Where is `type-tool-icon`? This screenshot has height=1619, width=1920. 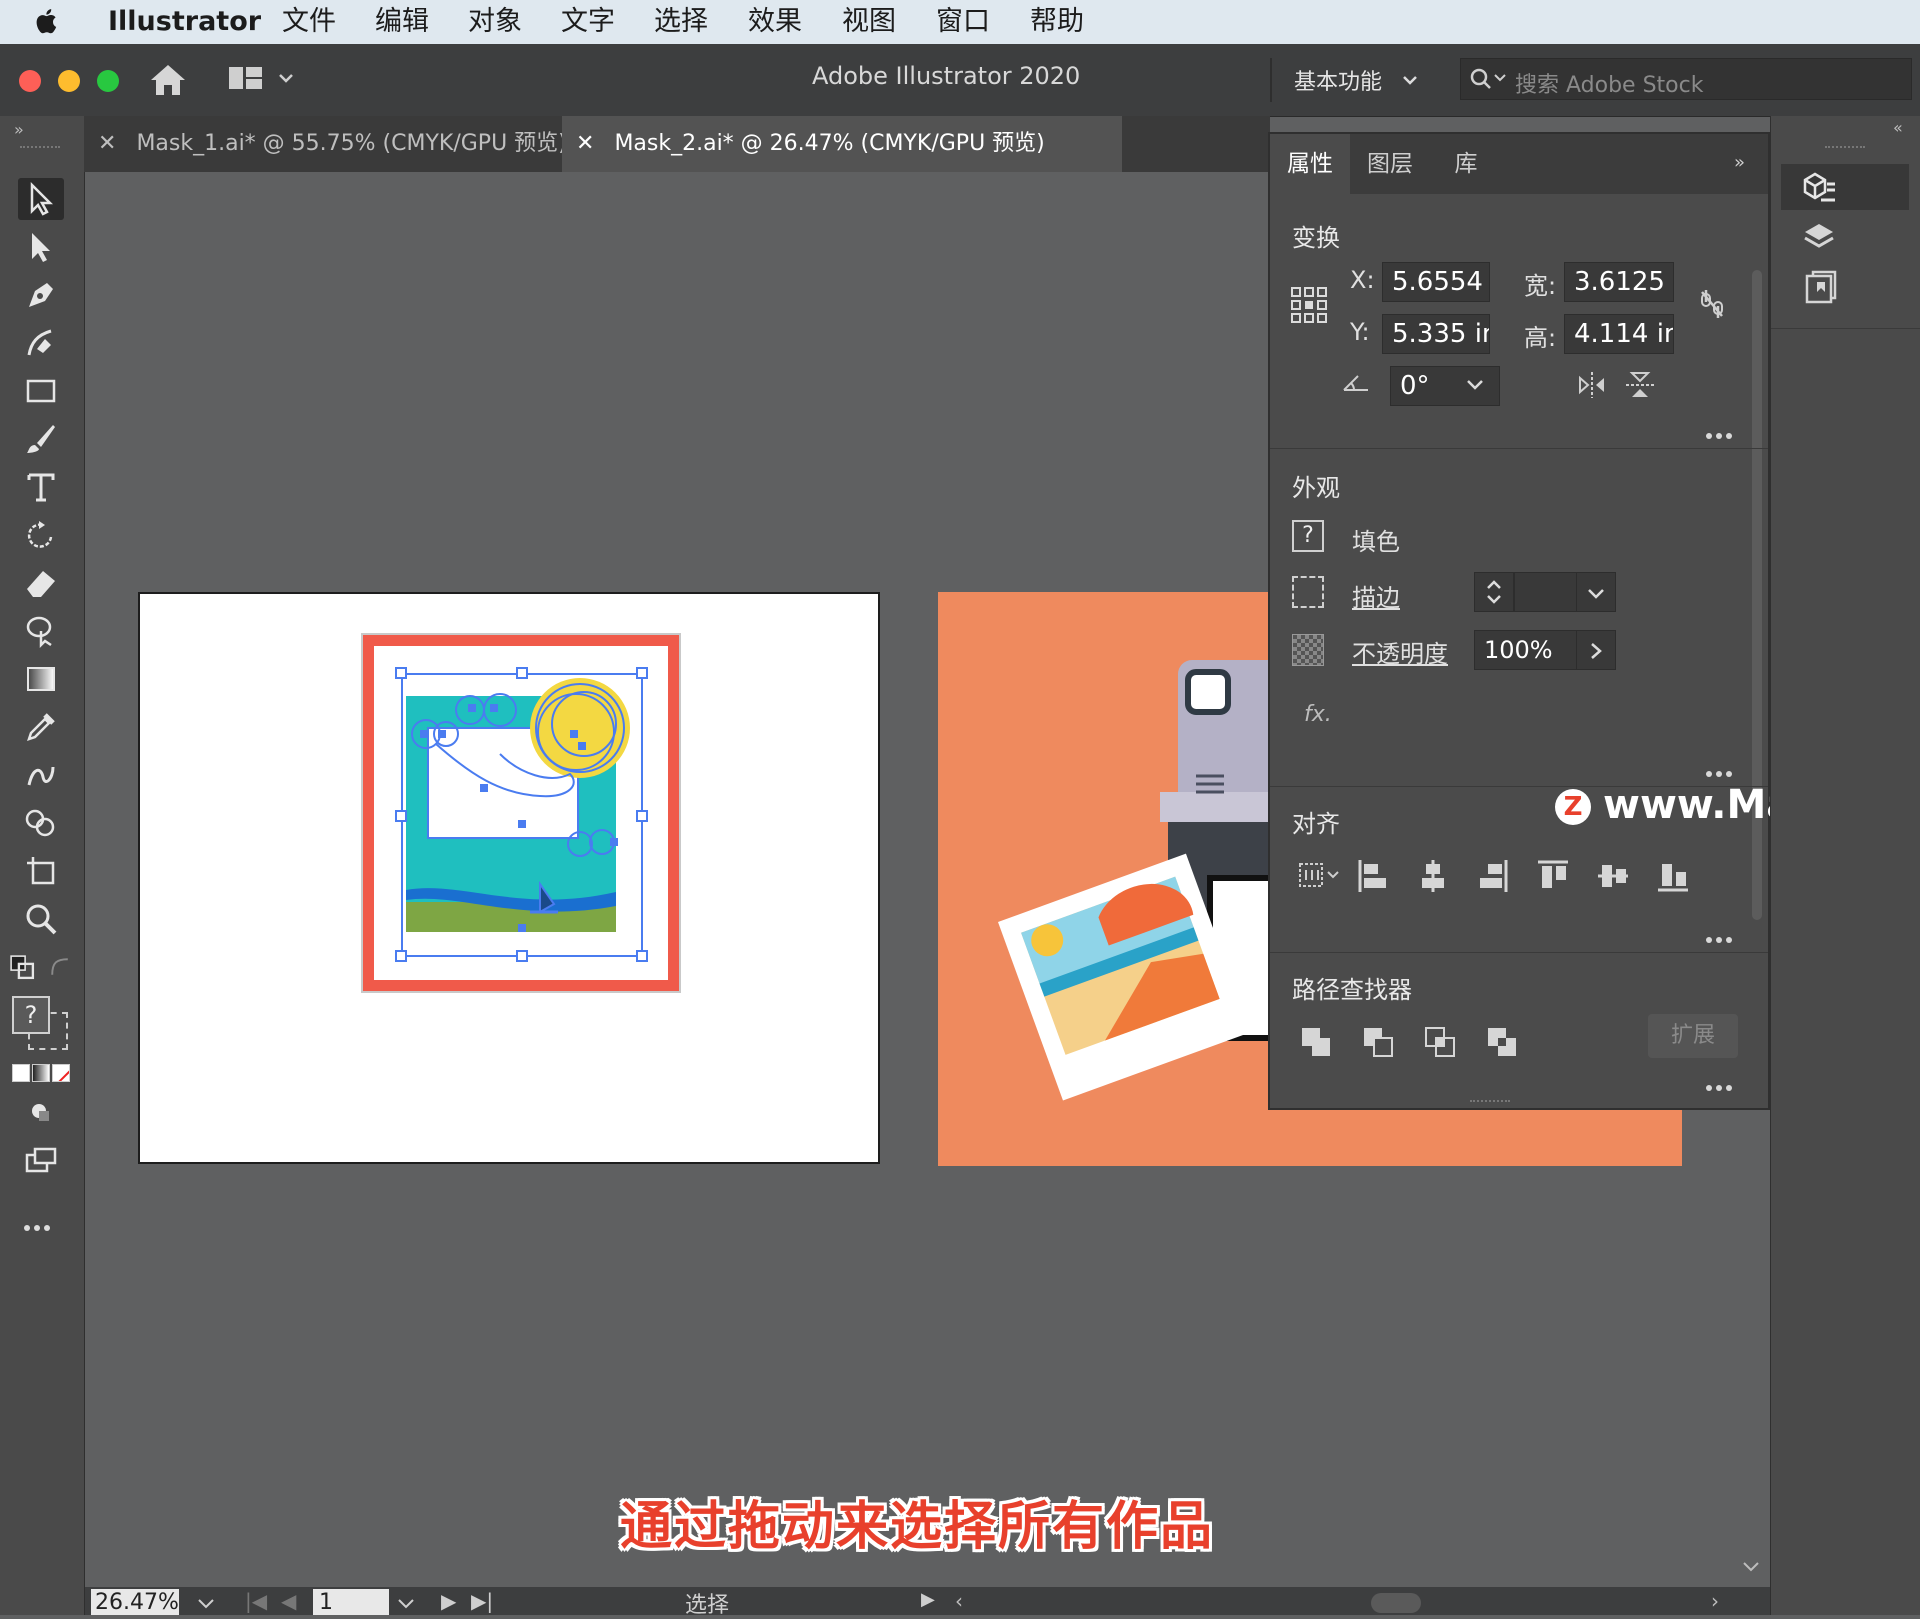
type-tool-icon is located at coordinates (41, 487).